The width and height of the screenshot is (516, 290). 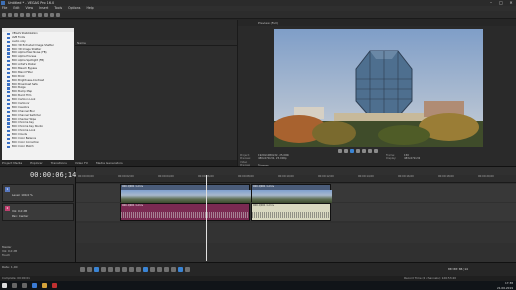 I want to click on fx-tree-item-label: BCC Alpha Spotlight (FB), so click(x=28, y=61).